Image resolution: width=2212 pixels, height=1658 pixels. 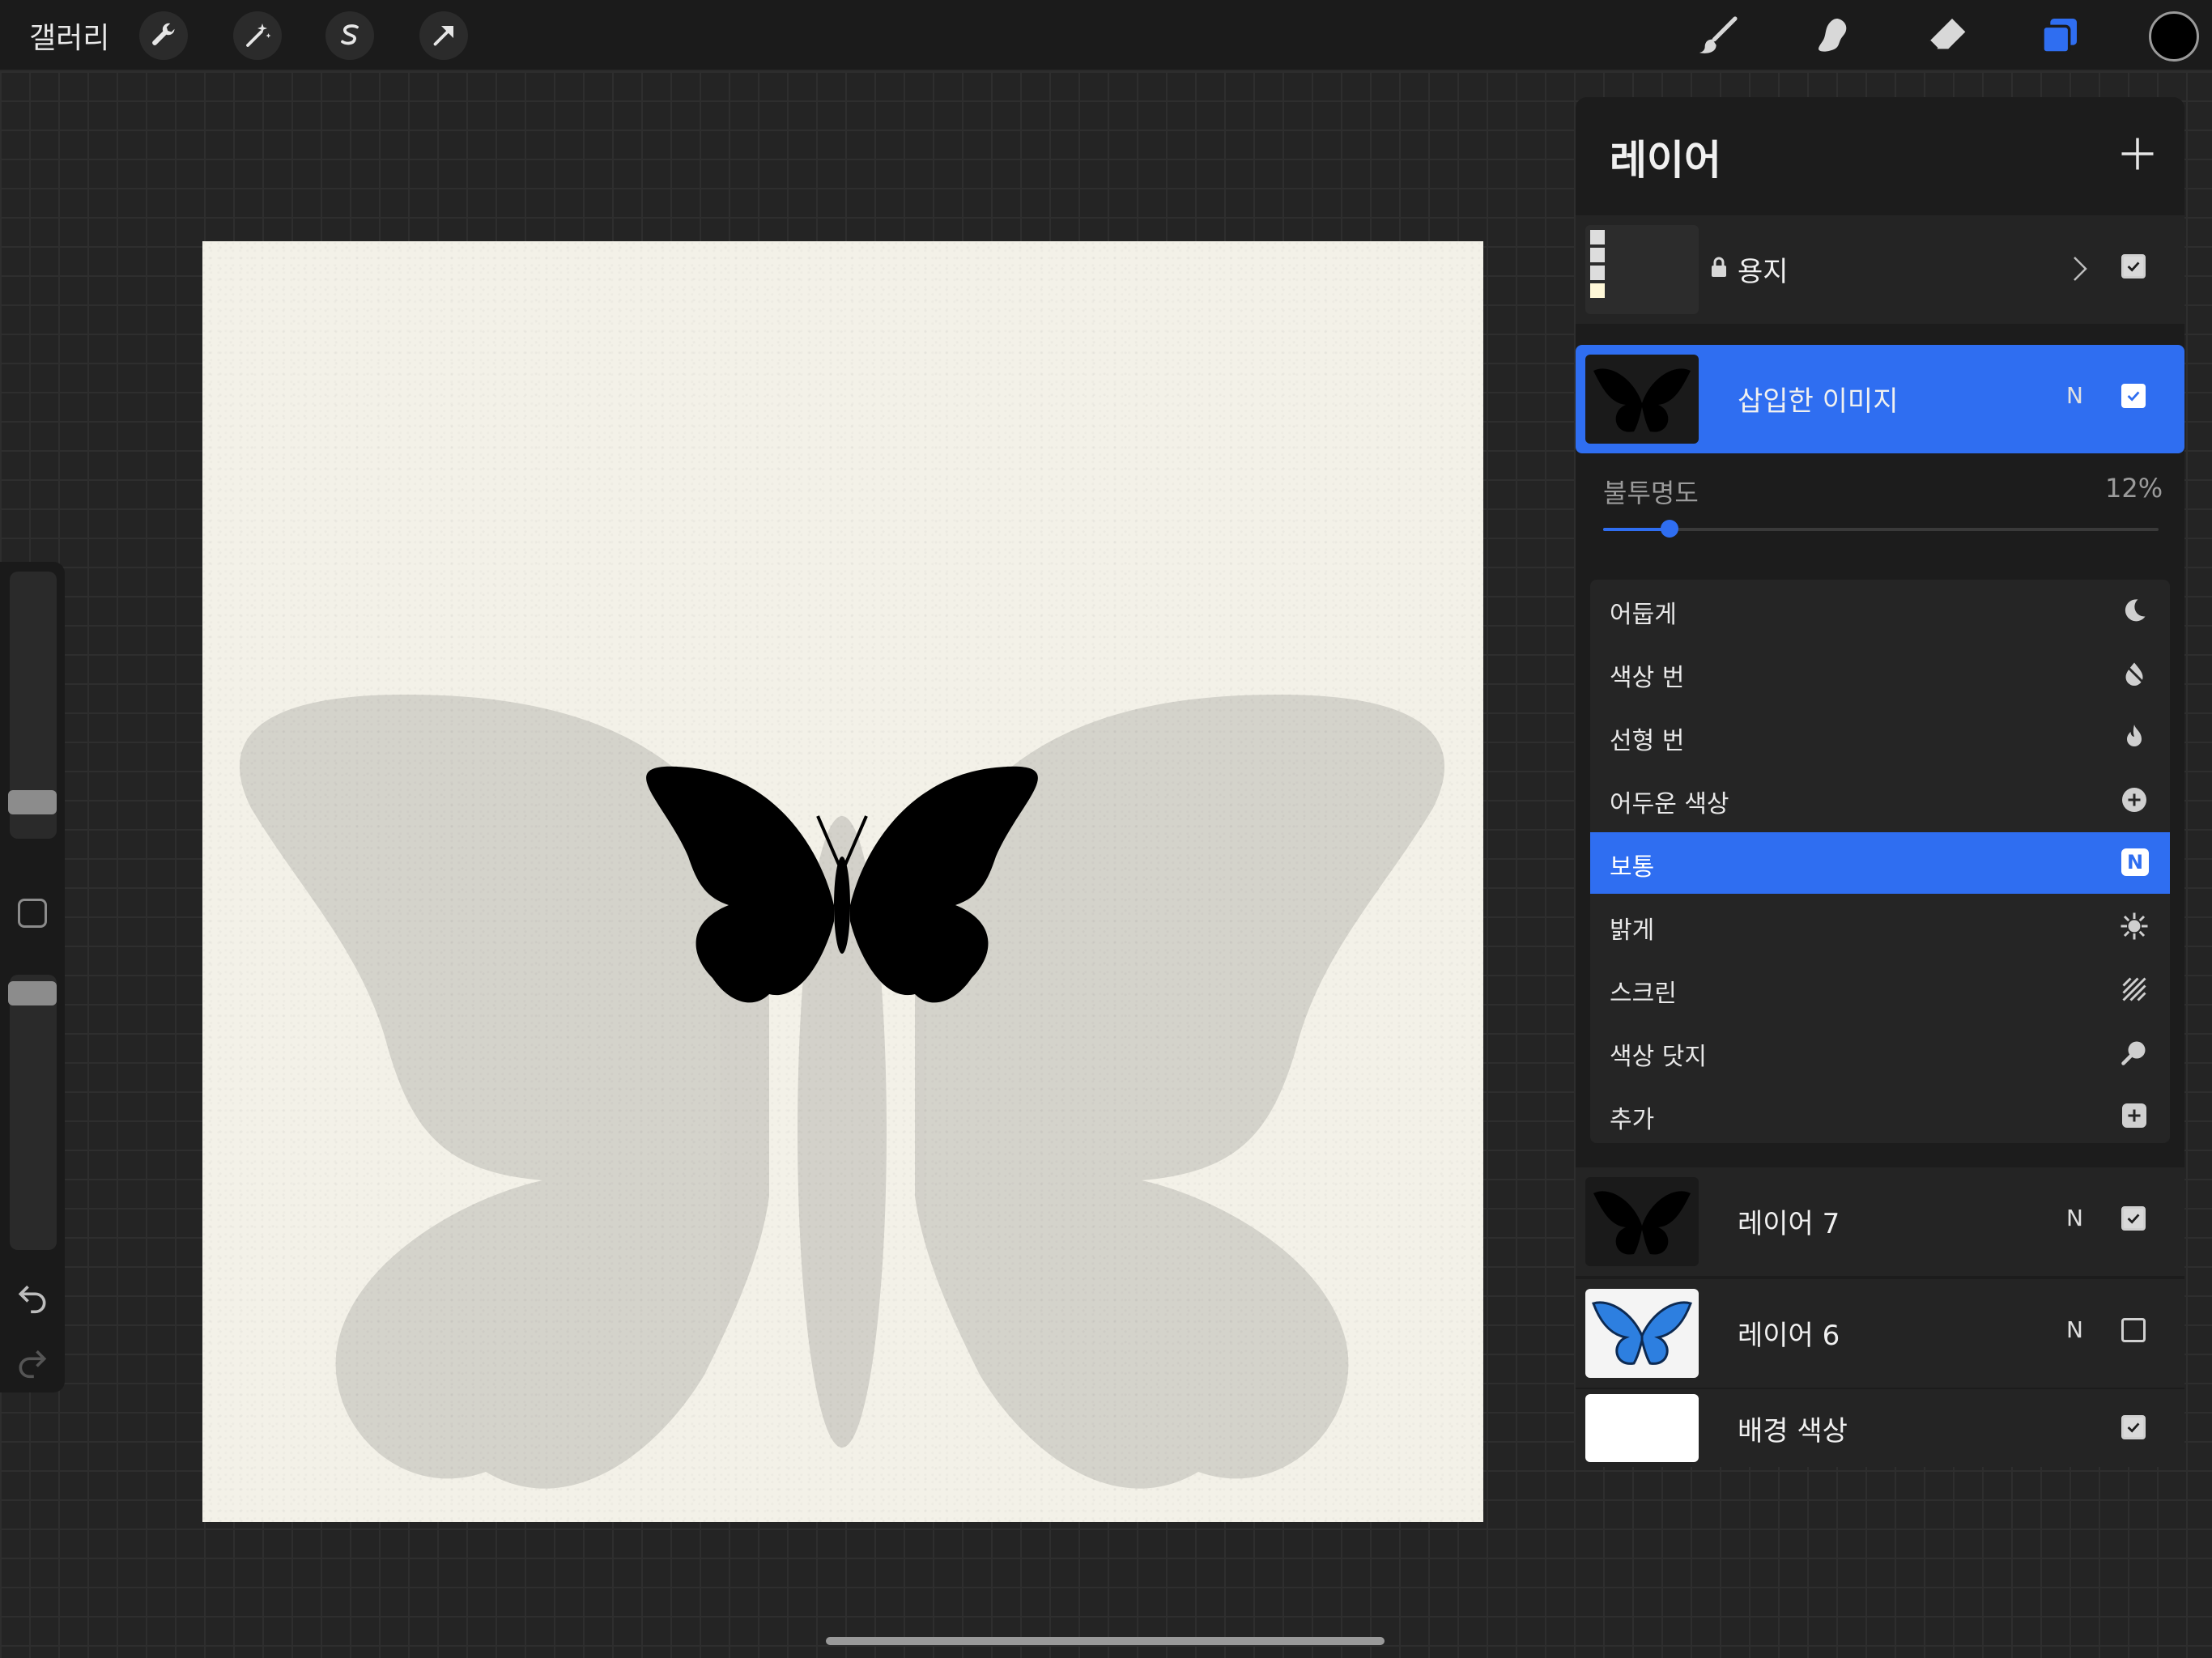 I want to click on n-badge-icon: N, so click(x=2135, y=862).